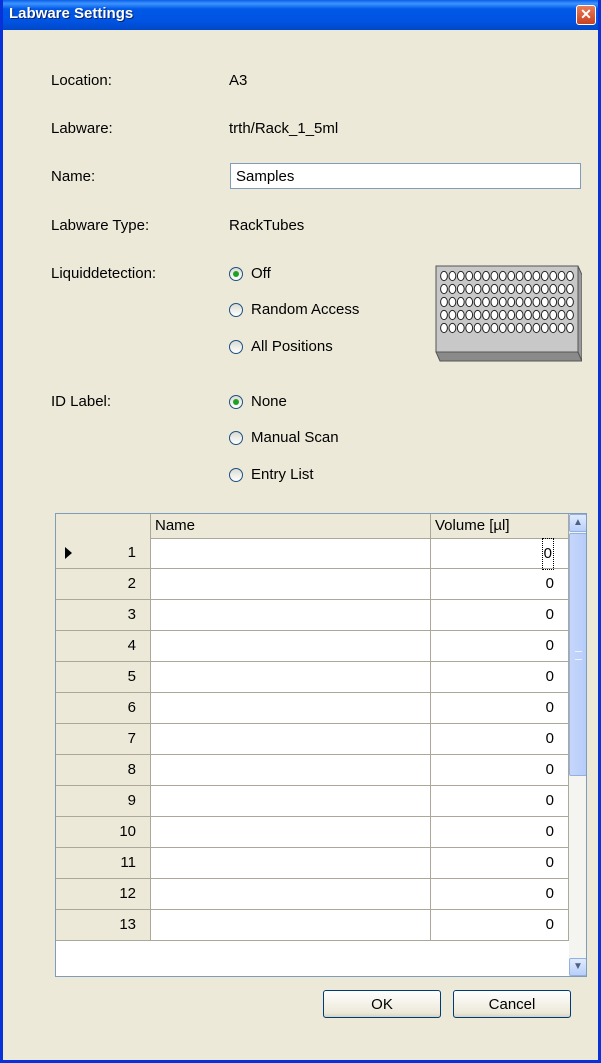  I want to click on table-row: 50, so click(312, 677).